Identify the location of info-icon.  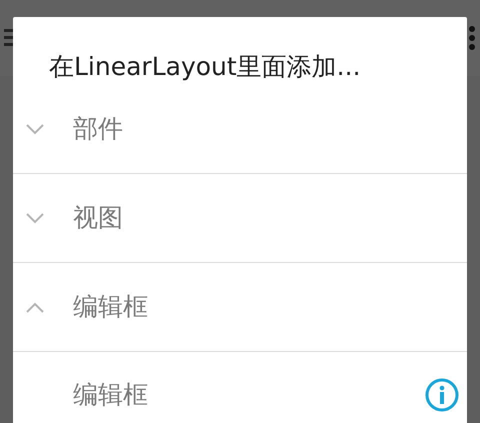
(442, 395).